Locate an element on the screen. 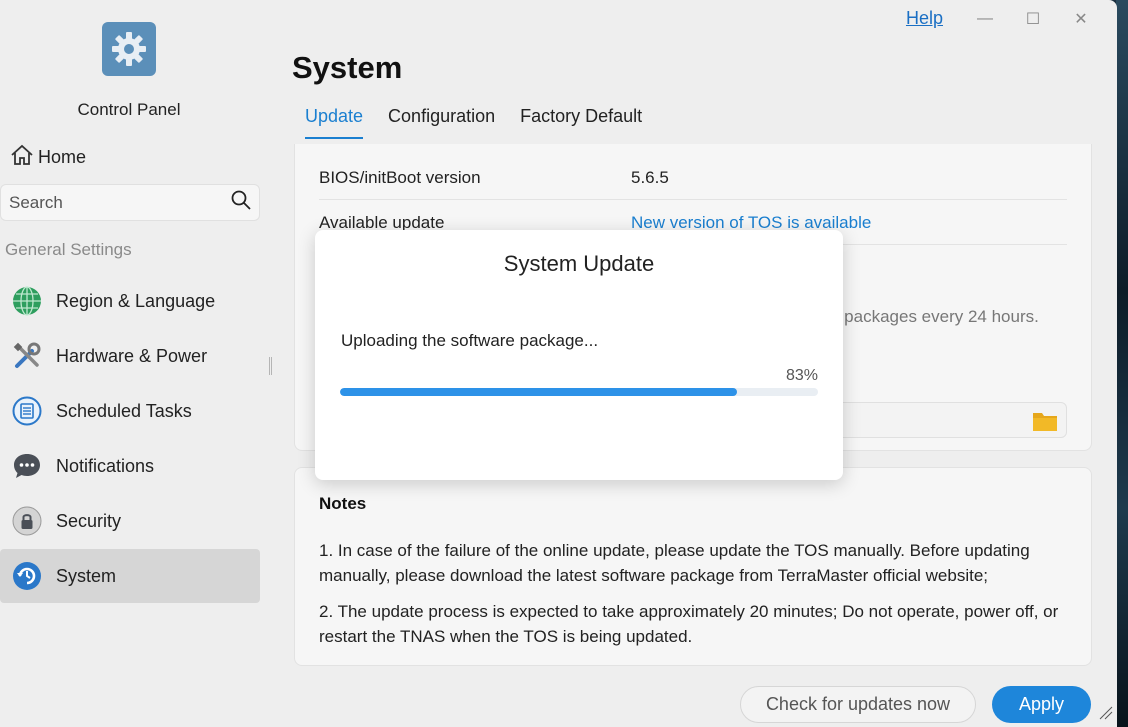 The image size is (1128, 727). upload-progress-bar is located at coordinates (579, 392).